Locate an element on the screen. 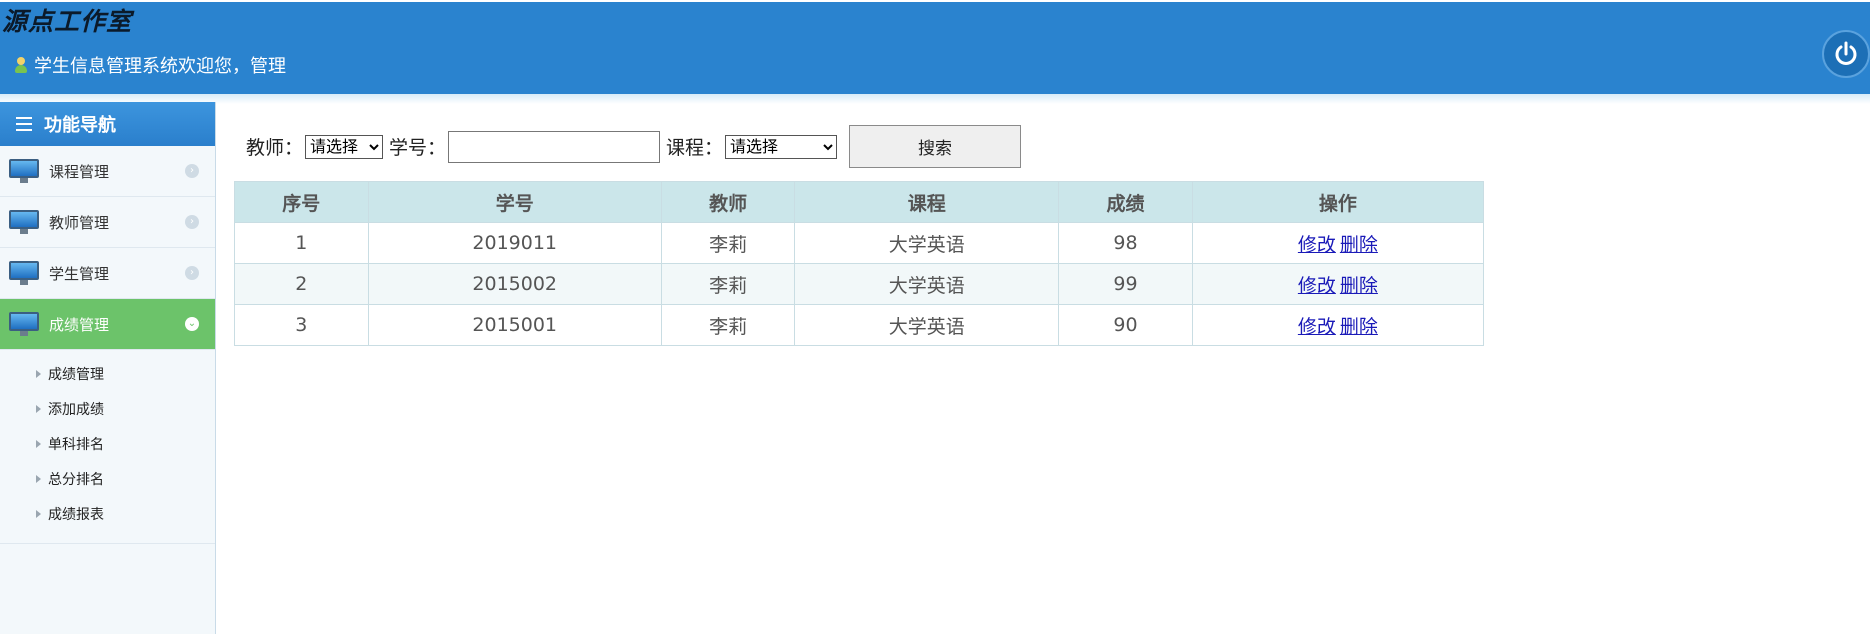  column-header-teacher: 教师 is located at coordinates (728, 202).